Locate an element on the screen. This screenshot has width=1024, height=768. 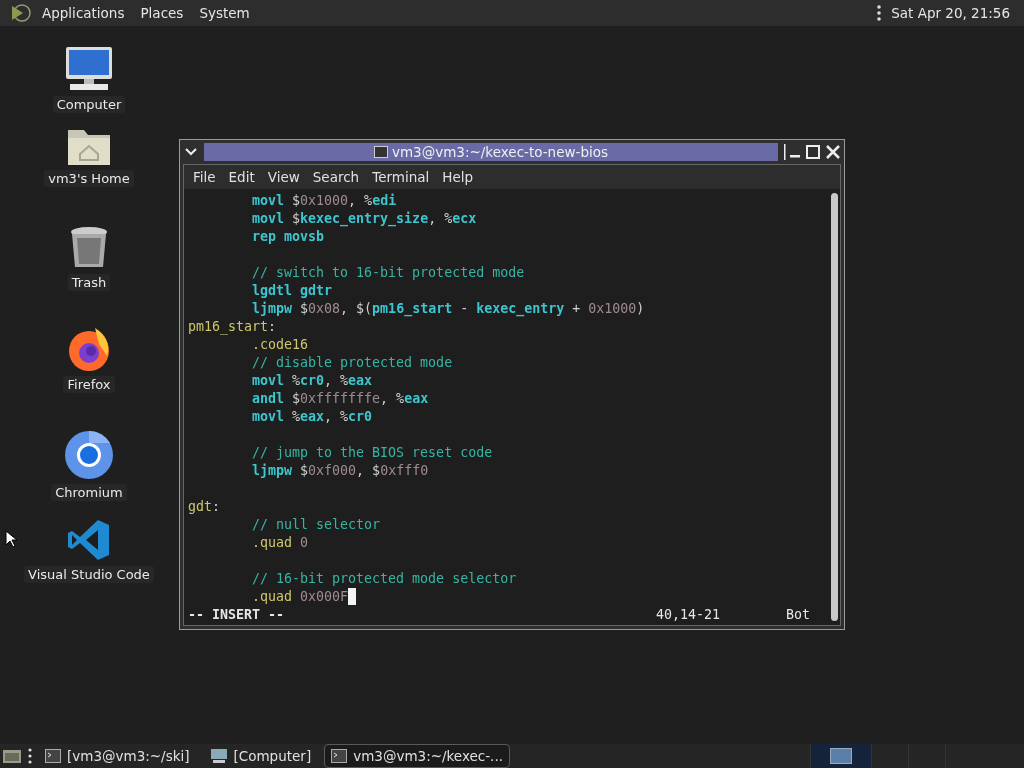
desktop-icon-label: Firefox is located at coordinates (89, 384).